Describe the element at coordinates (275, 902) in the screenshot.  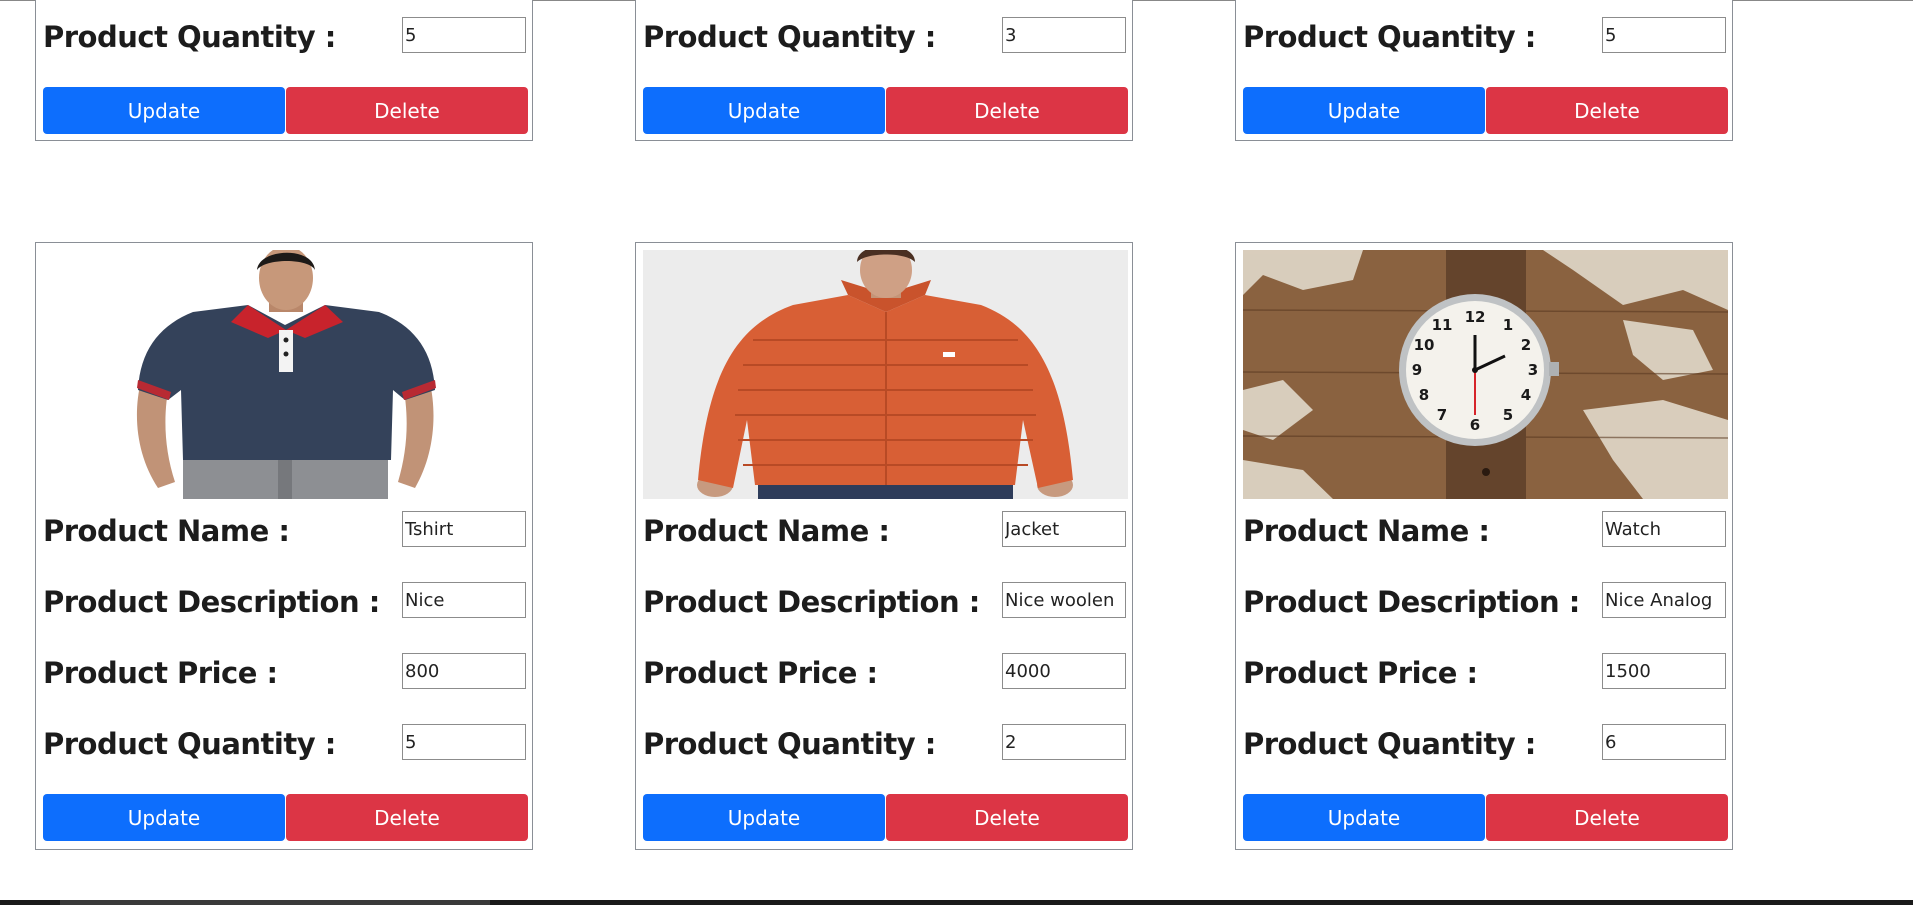
I see `scrollbar-thumb` at that location.